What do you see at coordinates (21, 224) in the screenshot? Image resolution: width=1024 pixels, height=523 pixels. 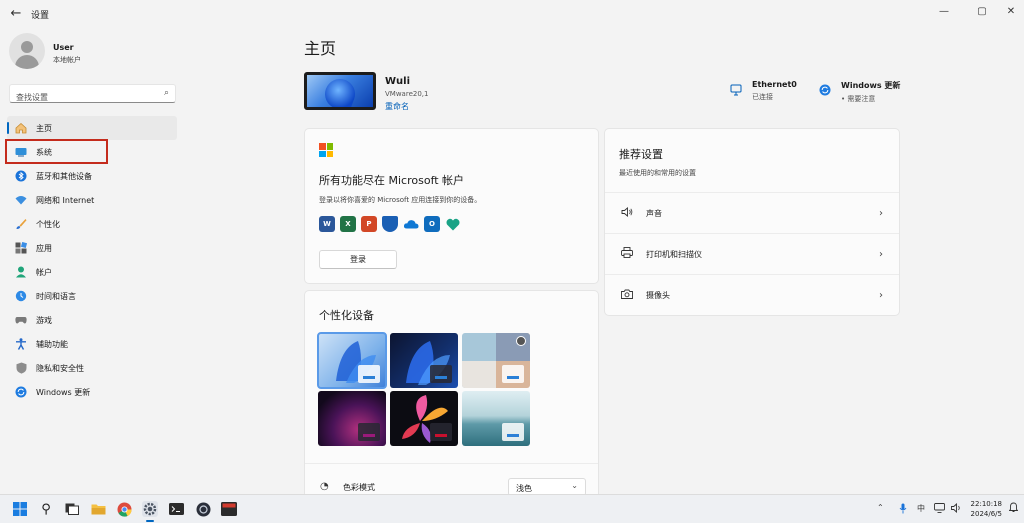 I see `paintbrush-icon` at bounding box center [21, 224].